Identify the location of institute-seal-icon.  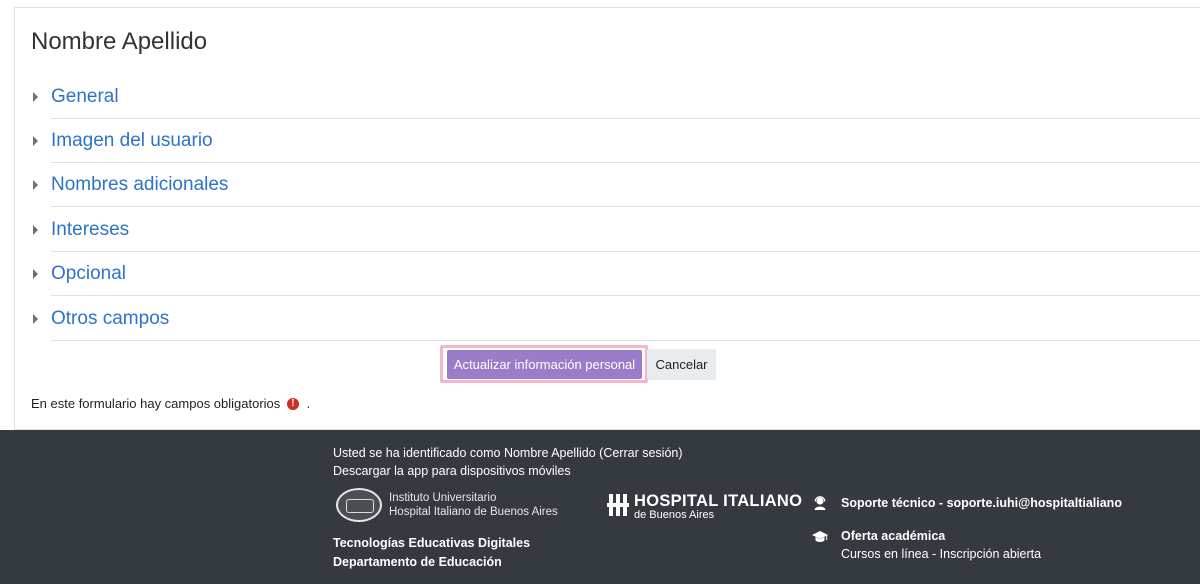
(359, 505).